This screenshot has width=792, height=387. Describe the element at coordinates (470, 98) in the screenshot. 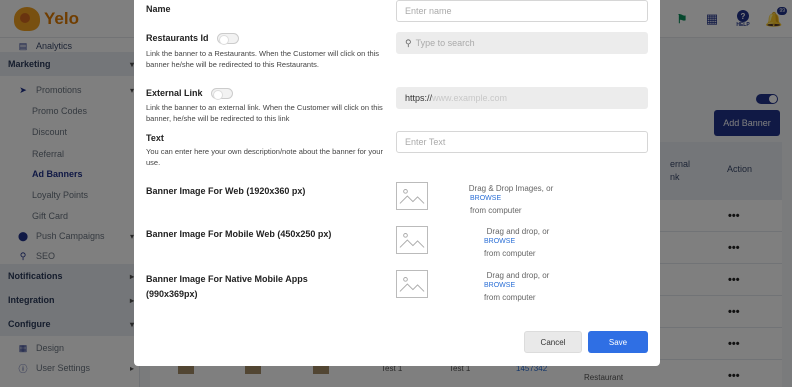

I see `url-placeholder: www.example.com` at that location.